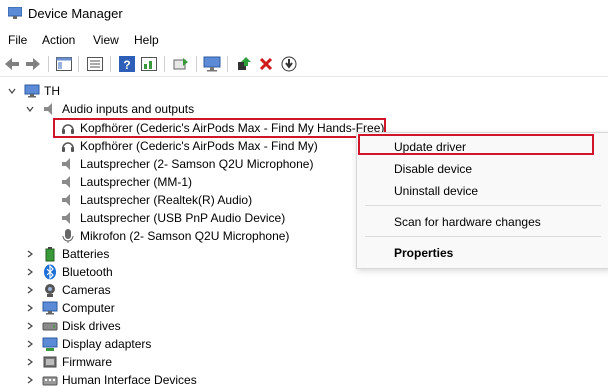 This screenshot has width=608, height=389. Describe the element at coordinates (50, 362) in the screenshot. I see `firmware-icon` at that location.